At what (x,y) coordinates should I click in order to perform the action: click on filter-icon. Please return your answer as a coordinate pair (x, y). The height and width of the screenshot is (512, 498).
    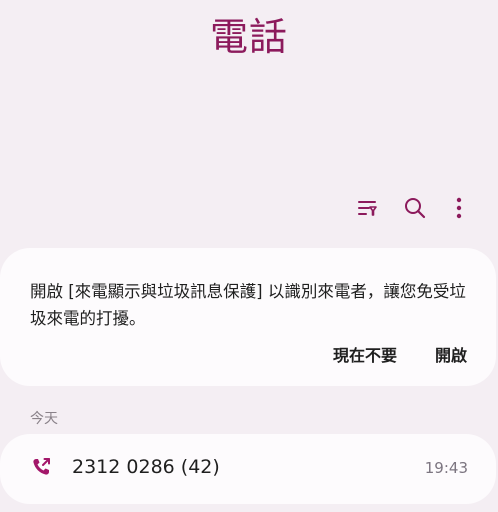
    Looking at the image, I should click on (367, 208).